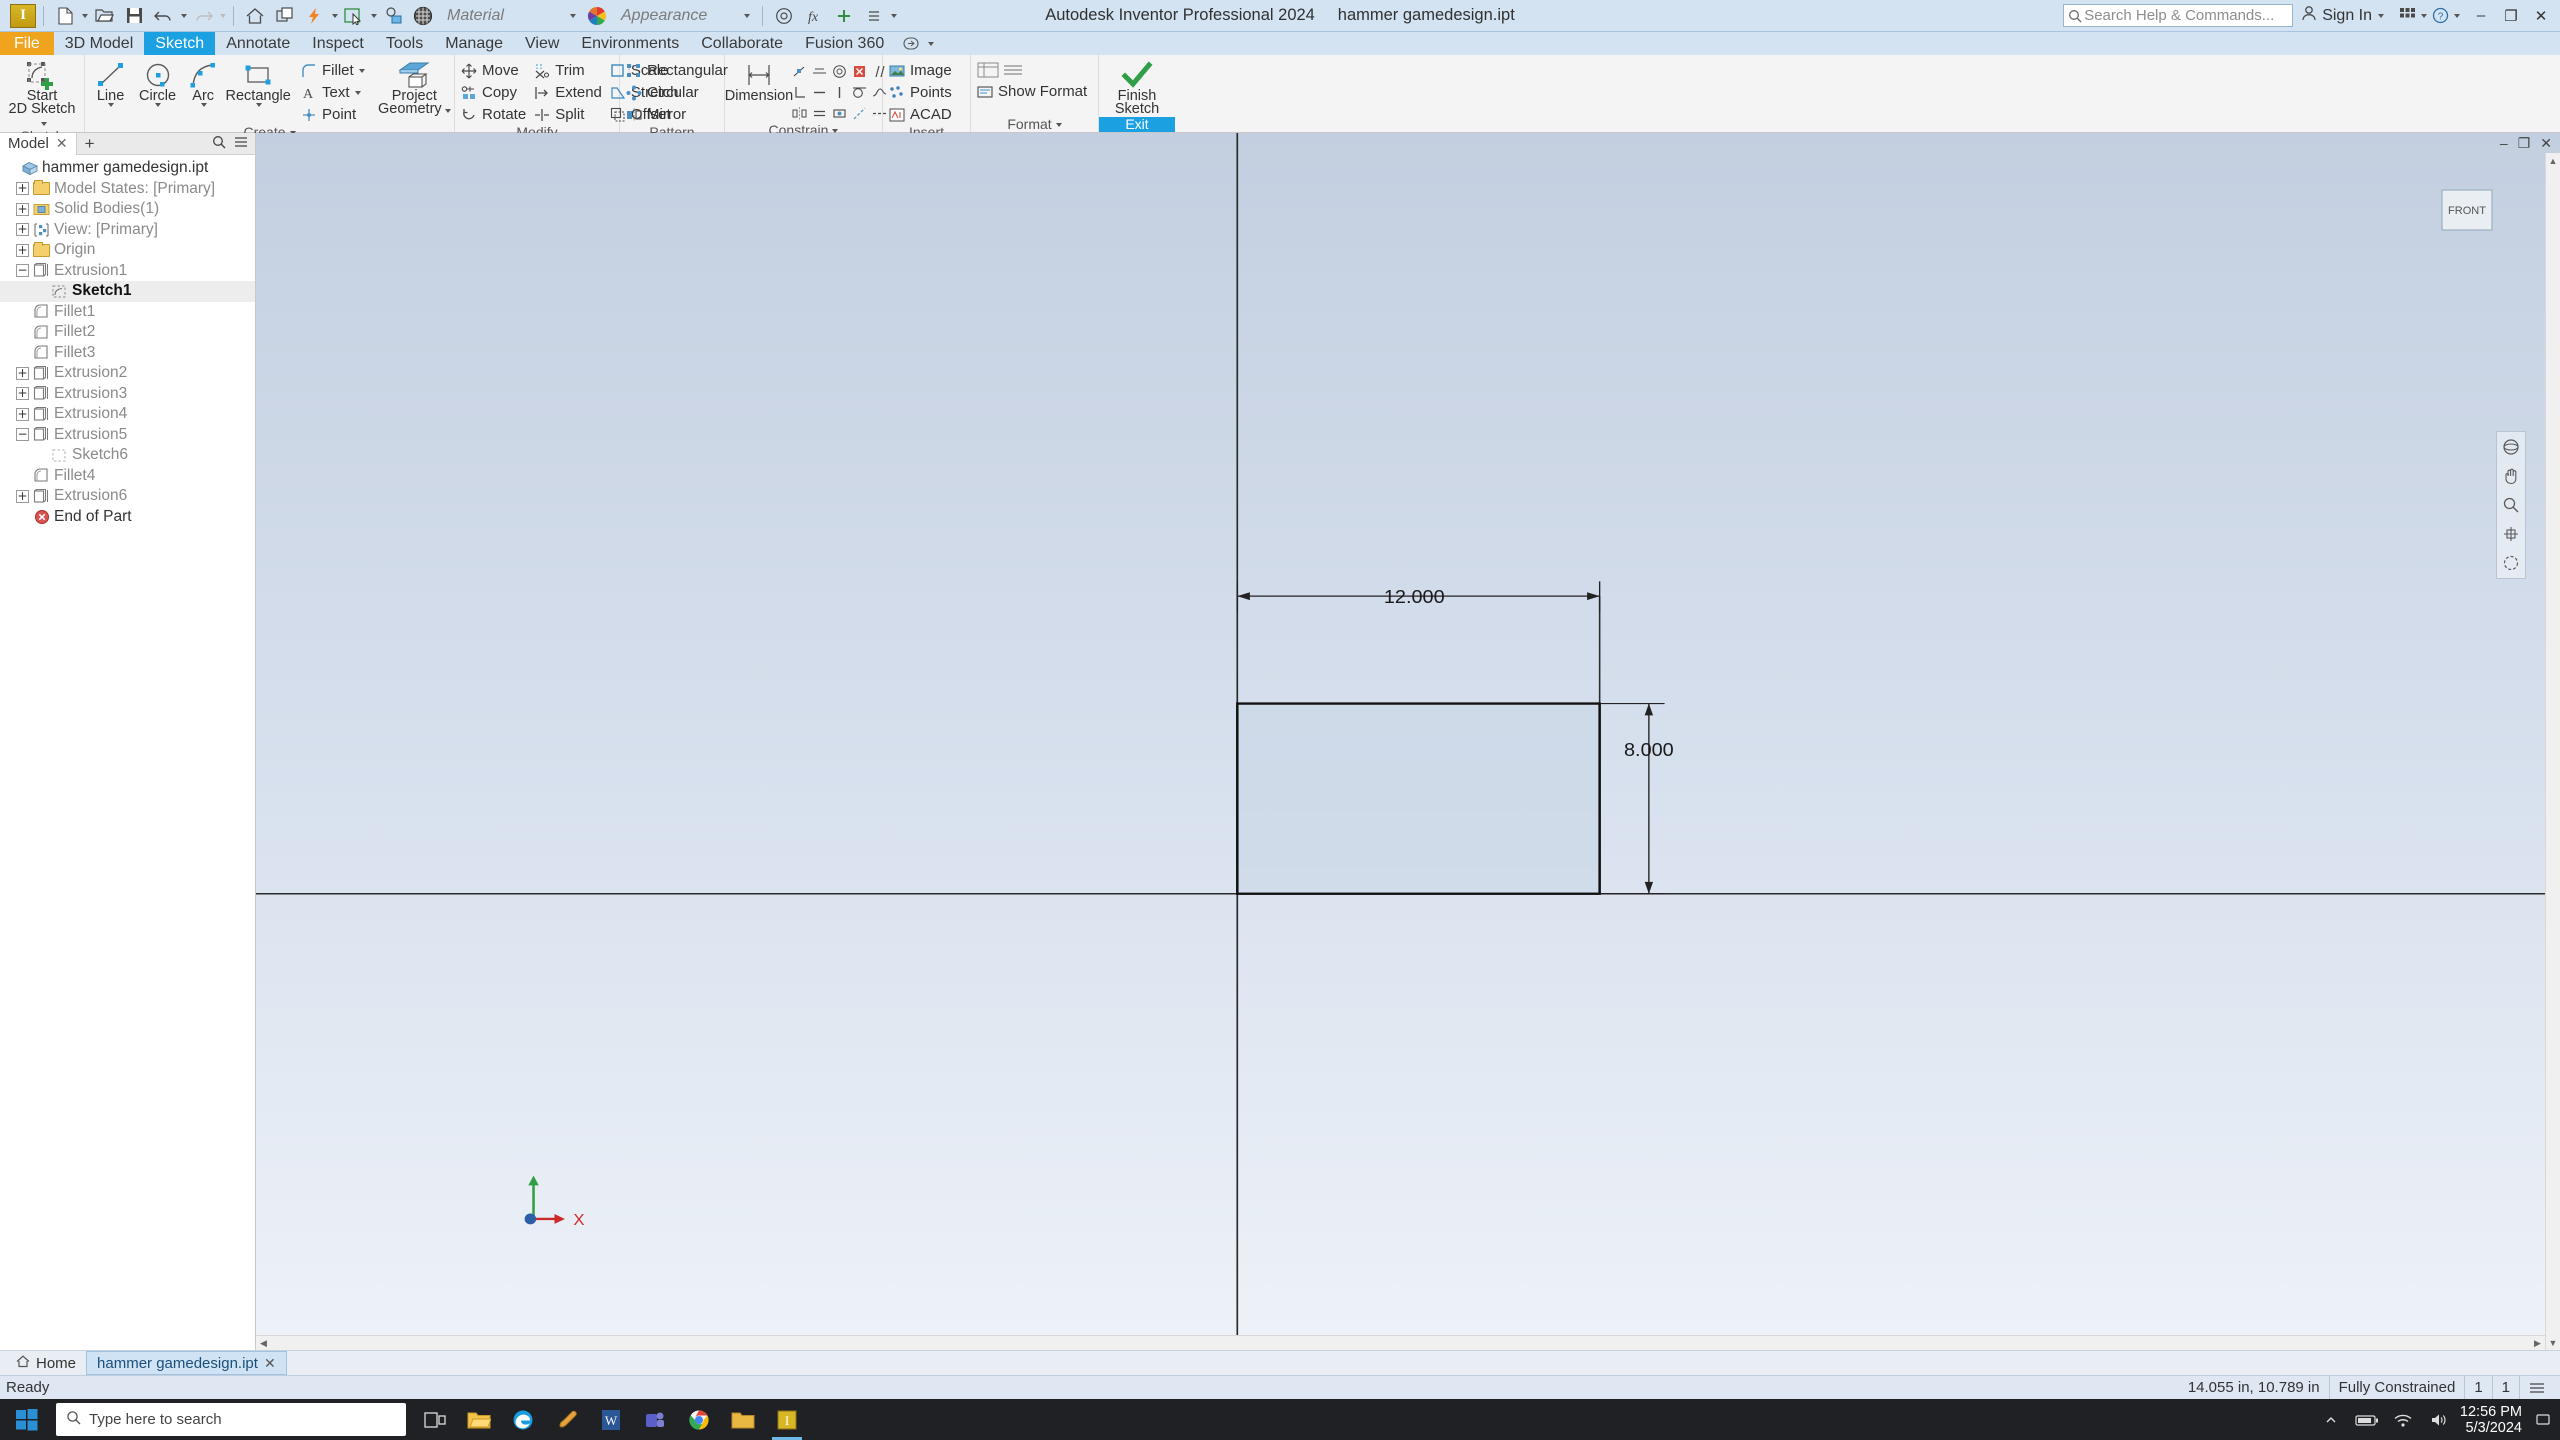 Image resolution: width=2560 pixels, height=1440 pixels. What do you see at coordinates (746, 16) in the screenshot?
I see `appearance-dropdown-icon` at bounding box center [746, 16].